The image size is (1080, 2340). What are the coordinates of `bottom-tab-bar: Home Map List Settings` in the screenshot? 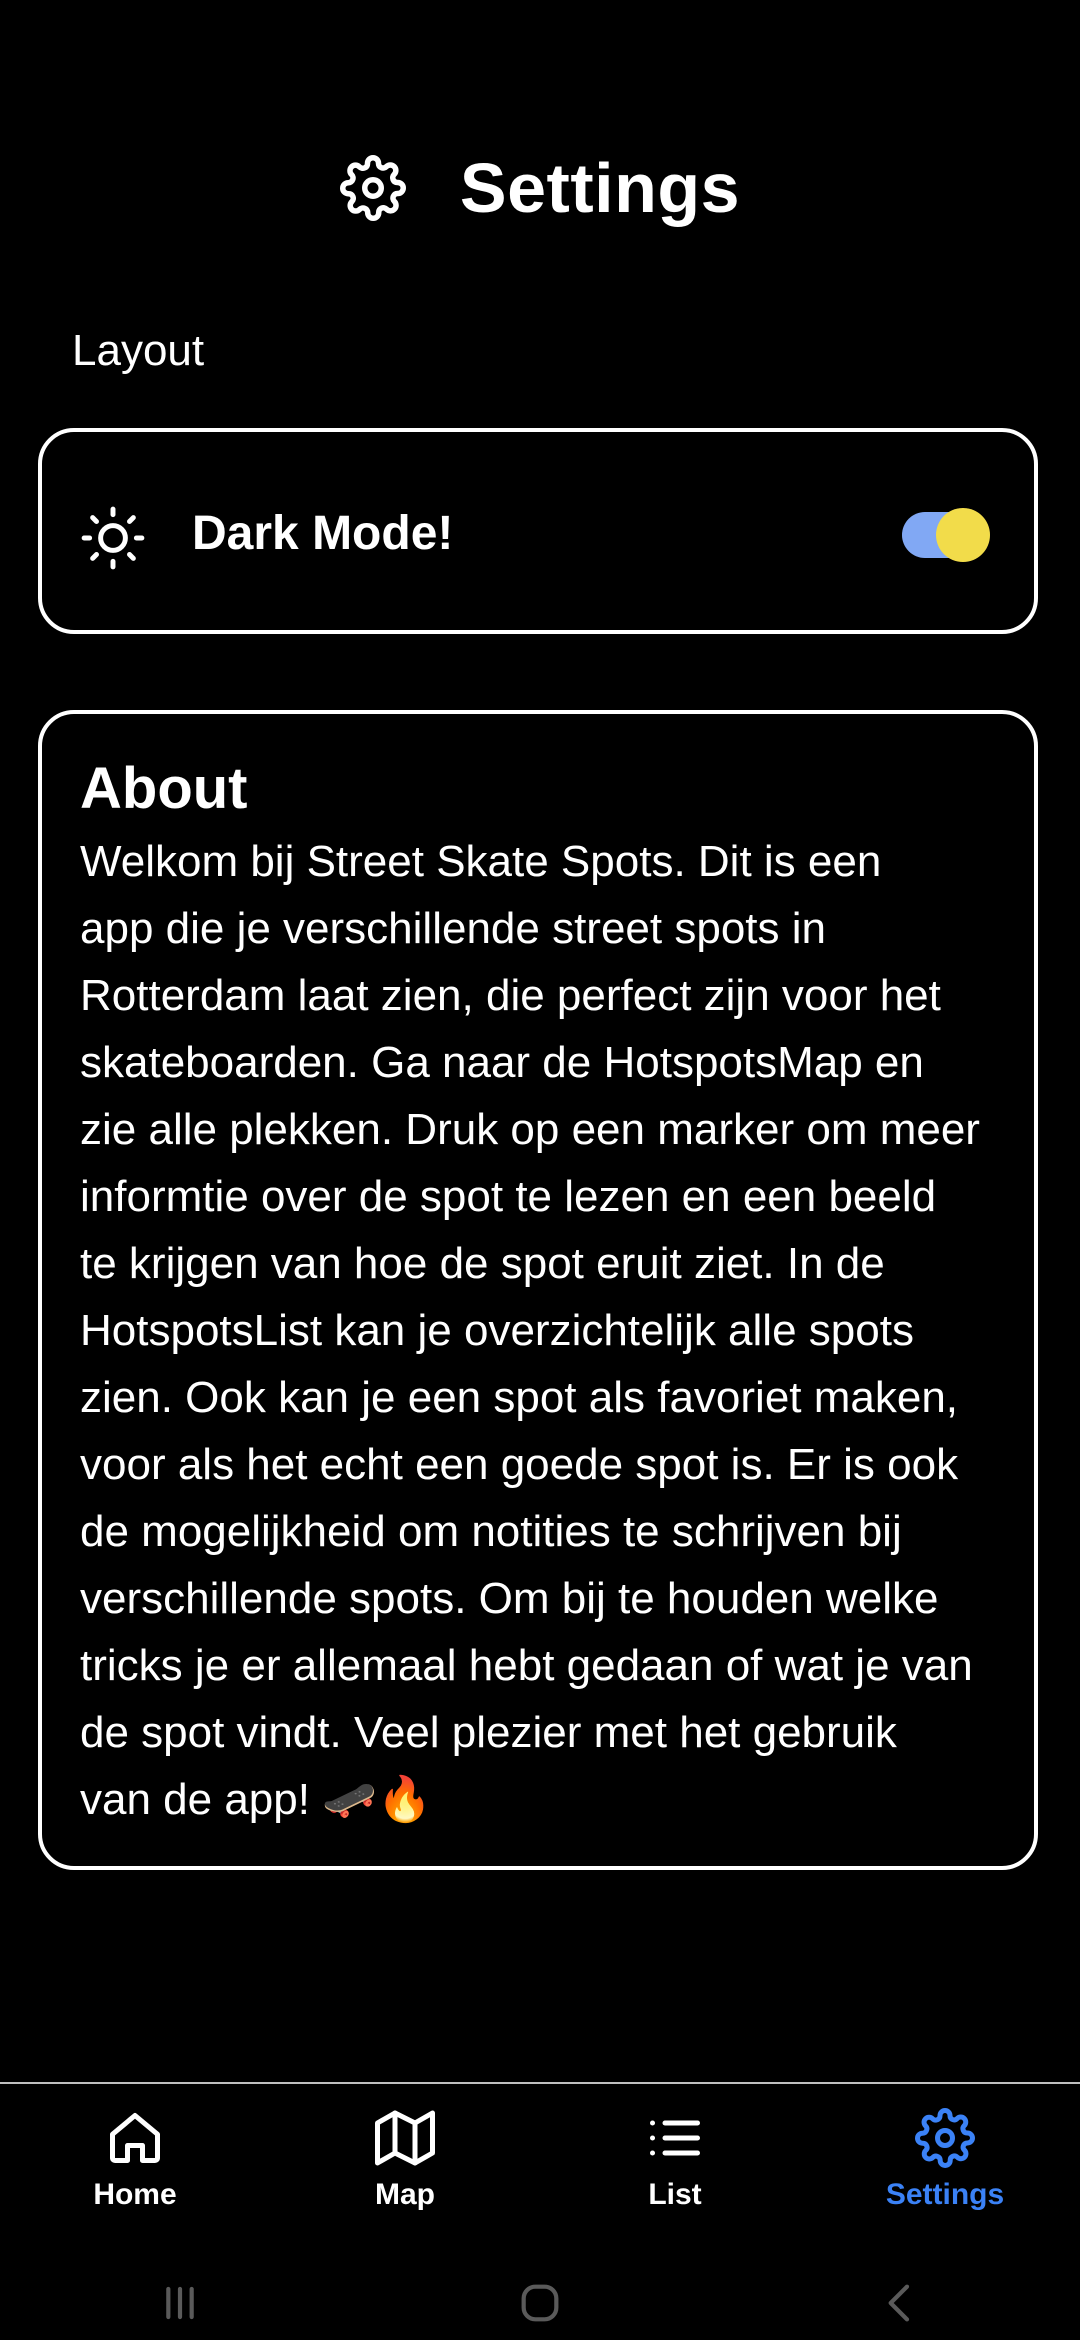 It's located at (540, 2175).